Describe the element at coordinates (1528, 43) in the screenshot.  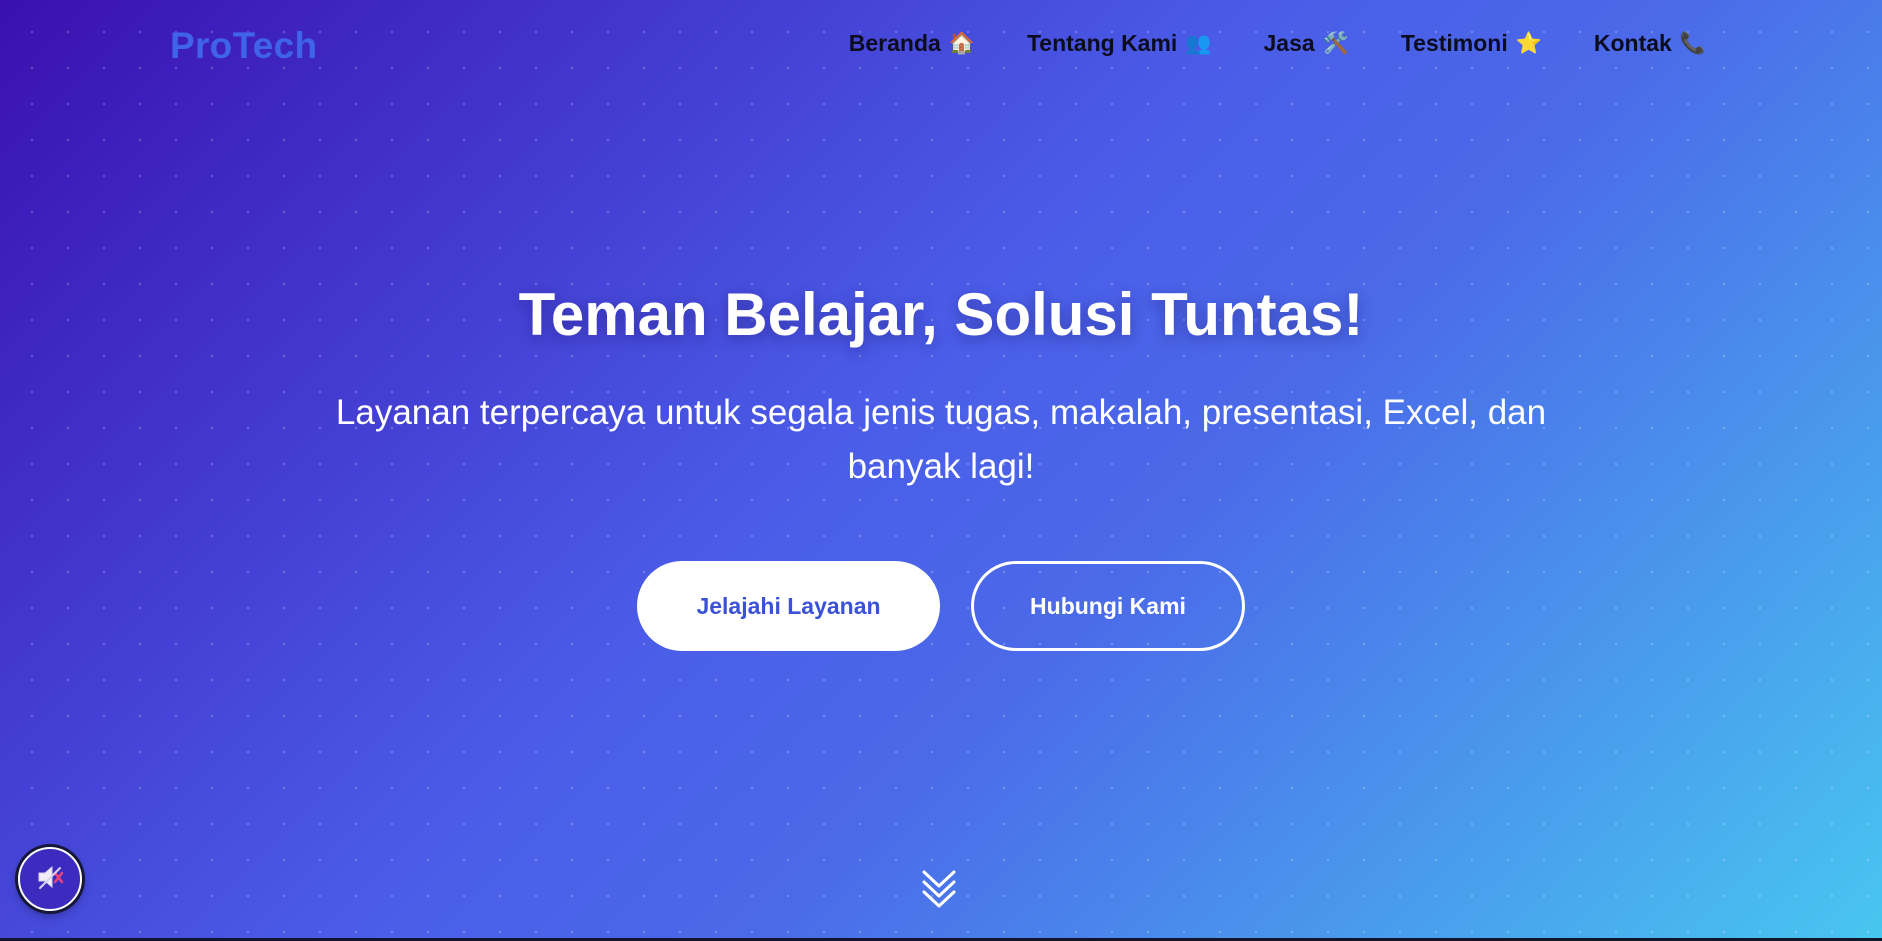
I see `star-icon: ⭐` at that location.